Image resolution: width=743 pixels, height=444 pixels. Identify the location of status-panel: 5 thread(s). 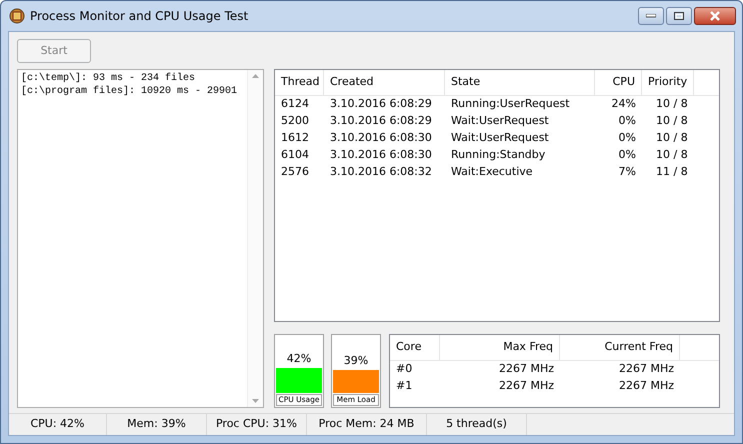
(477, 424).